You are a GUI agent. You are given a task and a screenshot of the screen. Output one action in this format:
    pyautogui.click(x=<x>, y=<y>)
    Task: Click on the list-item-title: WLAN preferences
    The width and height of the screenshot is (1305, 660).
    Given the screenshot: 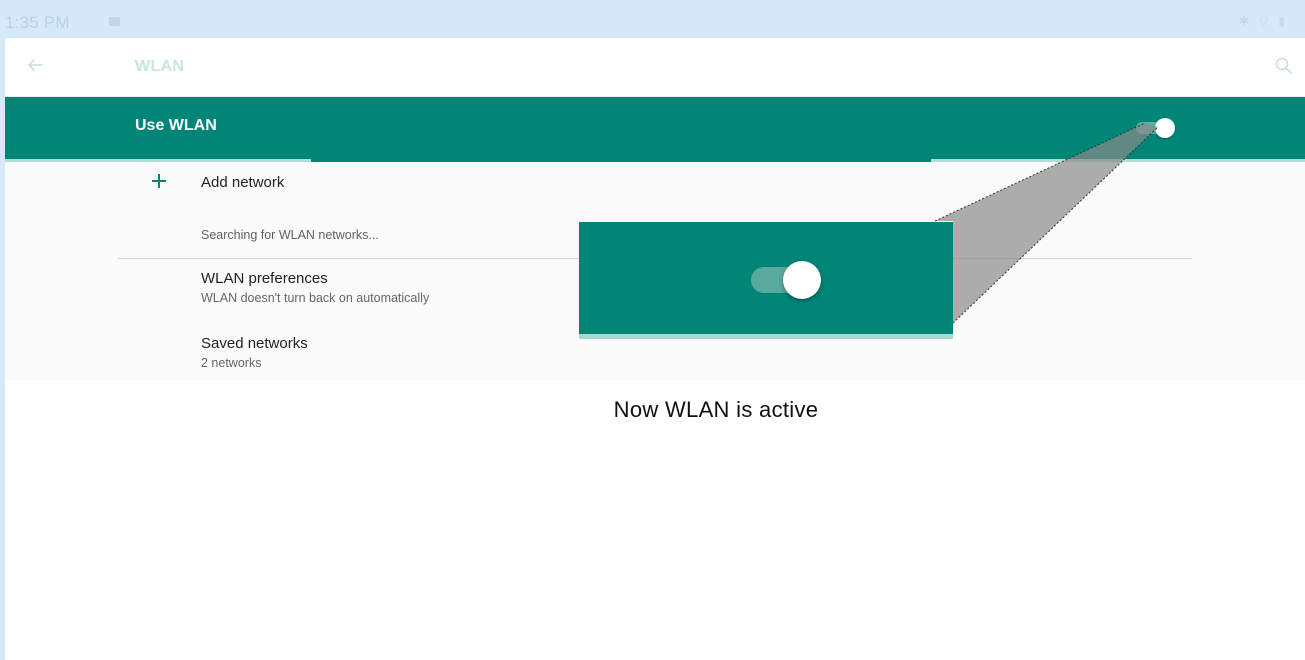 What is the action you would take?
    pyautogui.click(x=264, y=278)
    